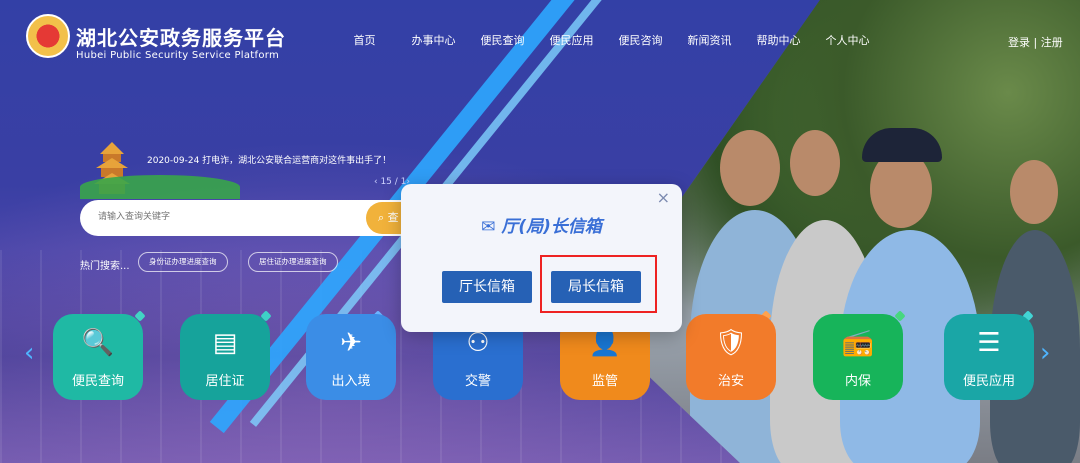  Describe the element at coordinates (640, 40) in the screenshot. I see `nav-consult: 便民咨询` at that location.